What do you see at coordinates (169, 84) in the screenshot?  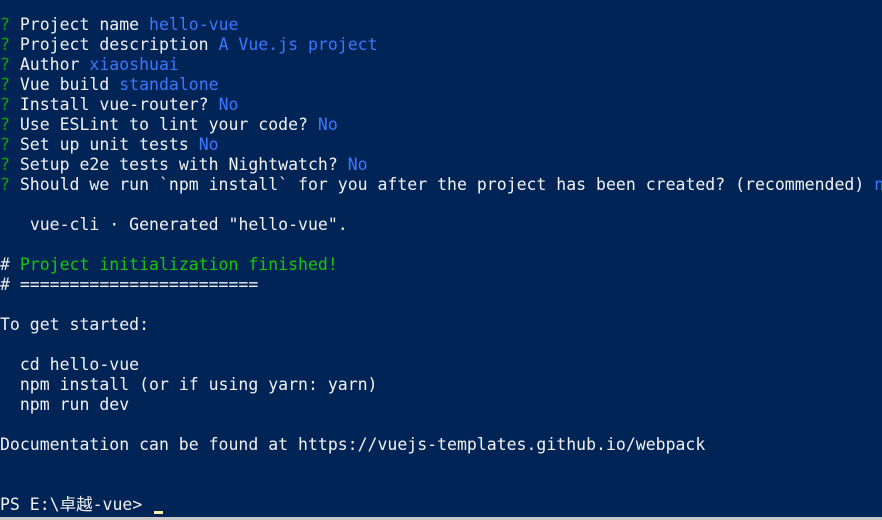 I see `prompt-answer: standalone` at bounding box center [169, 84].